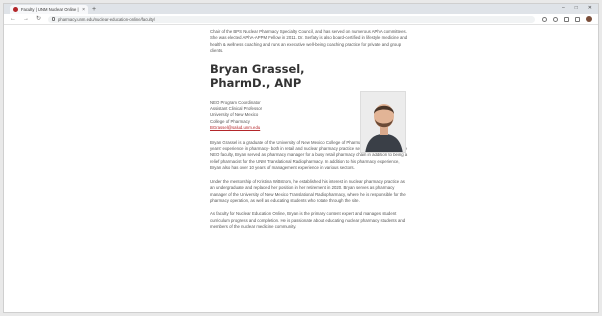 Image resolution: width=602 pixels, height=316 pixels. I want to click on browser-tab: Faculty | UNM Nuclear Online | N... ×, so click(49, 9).